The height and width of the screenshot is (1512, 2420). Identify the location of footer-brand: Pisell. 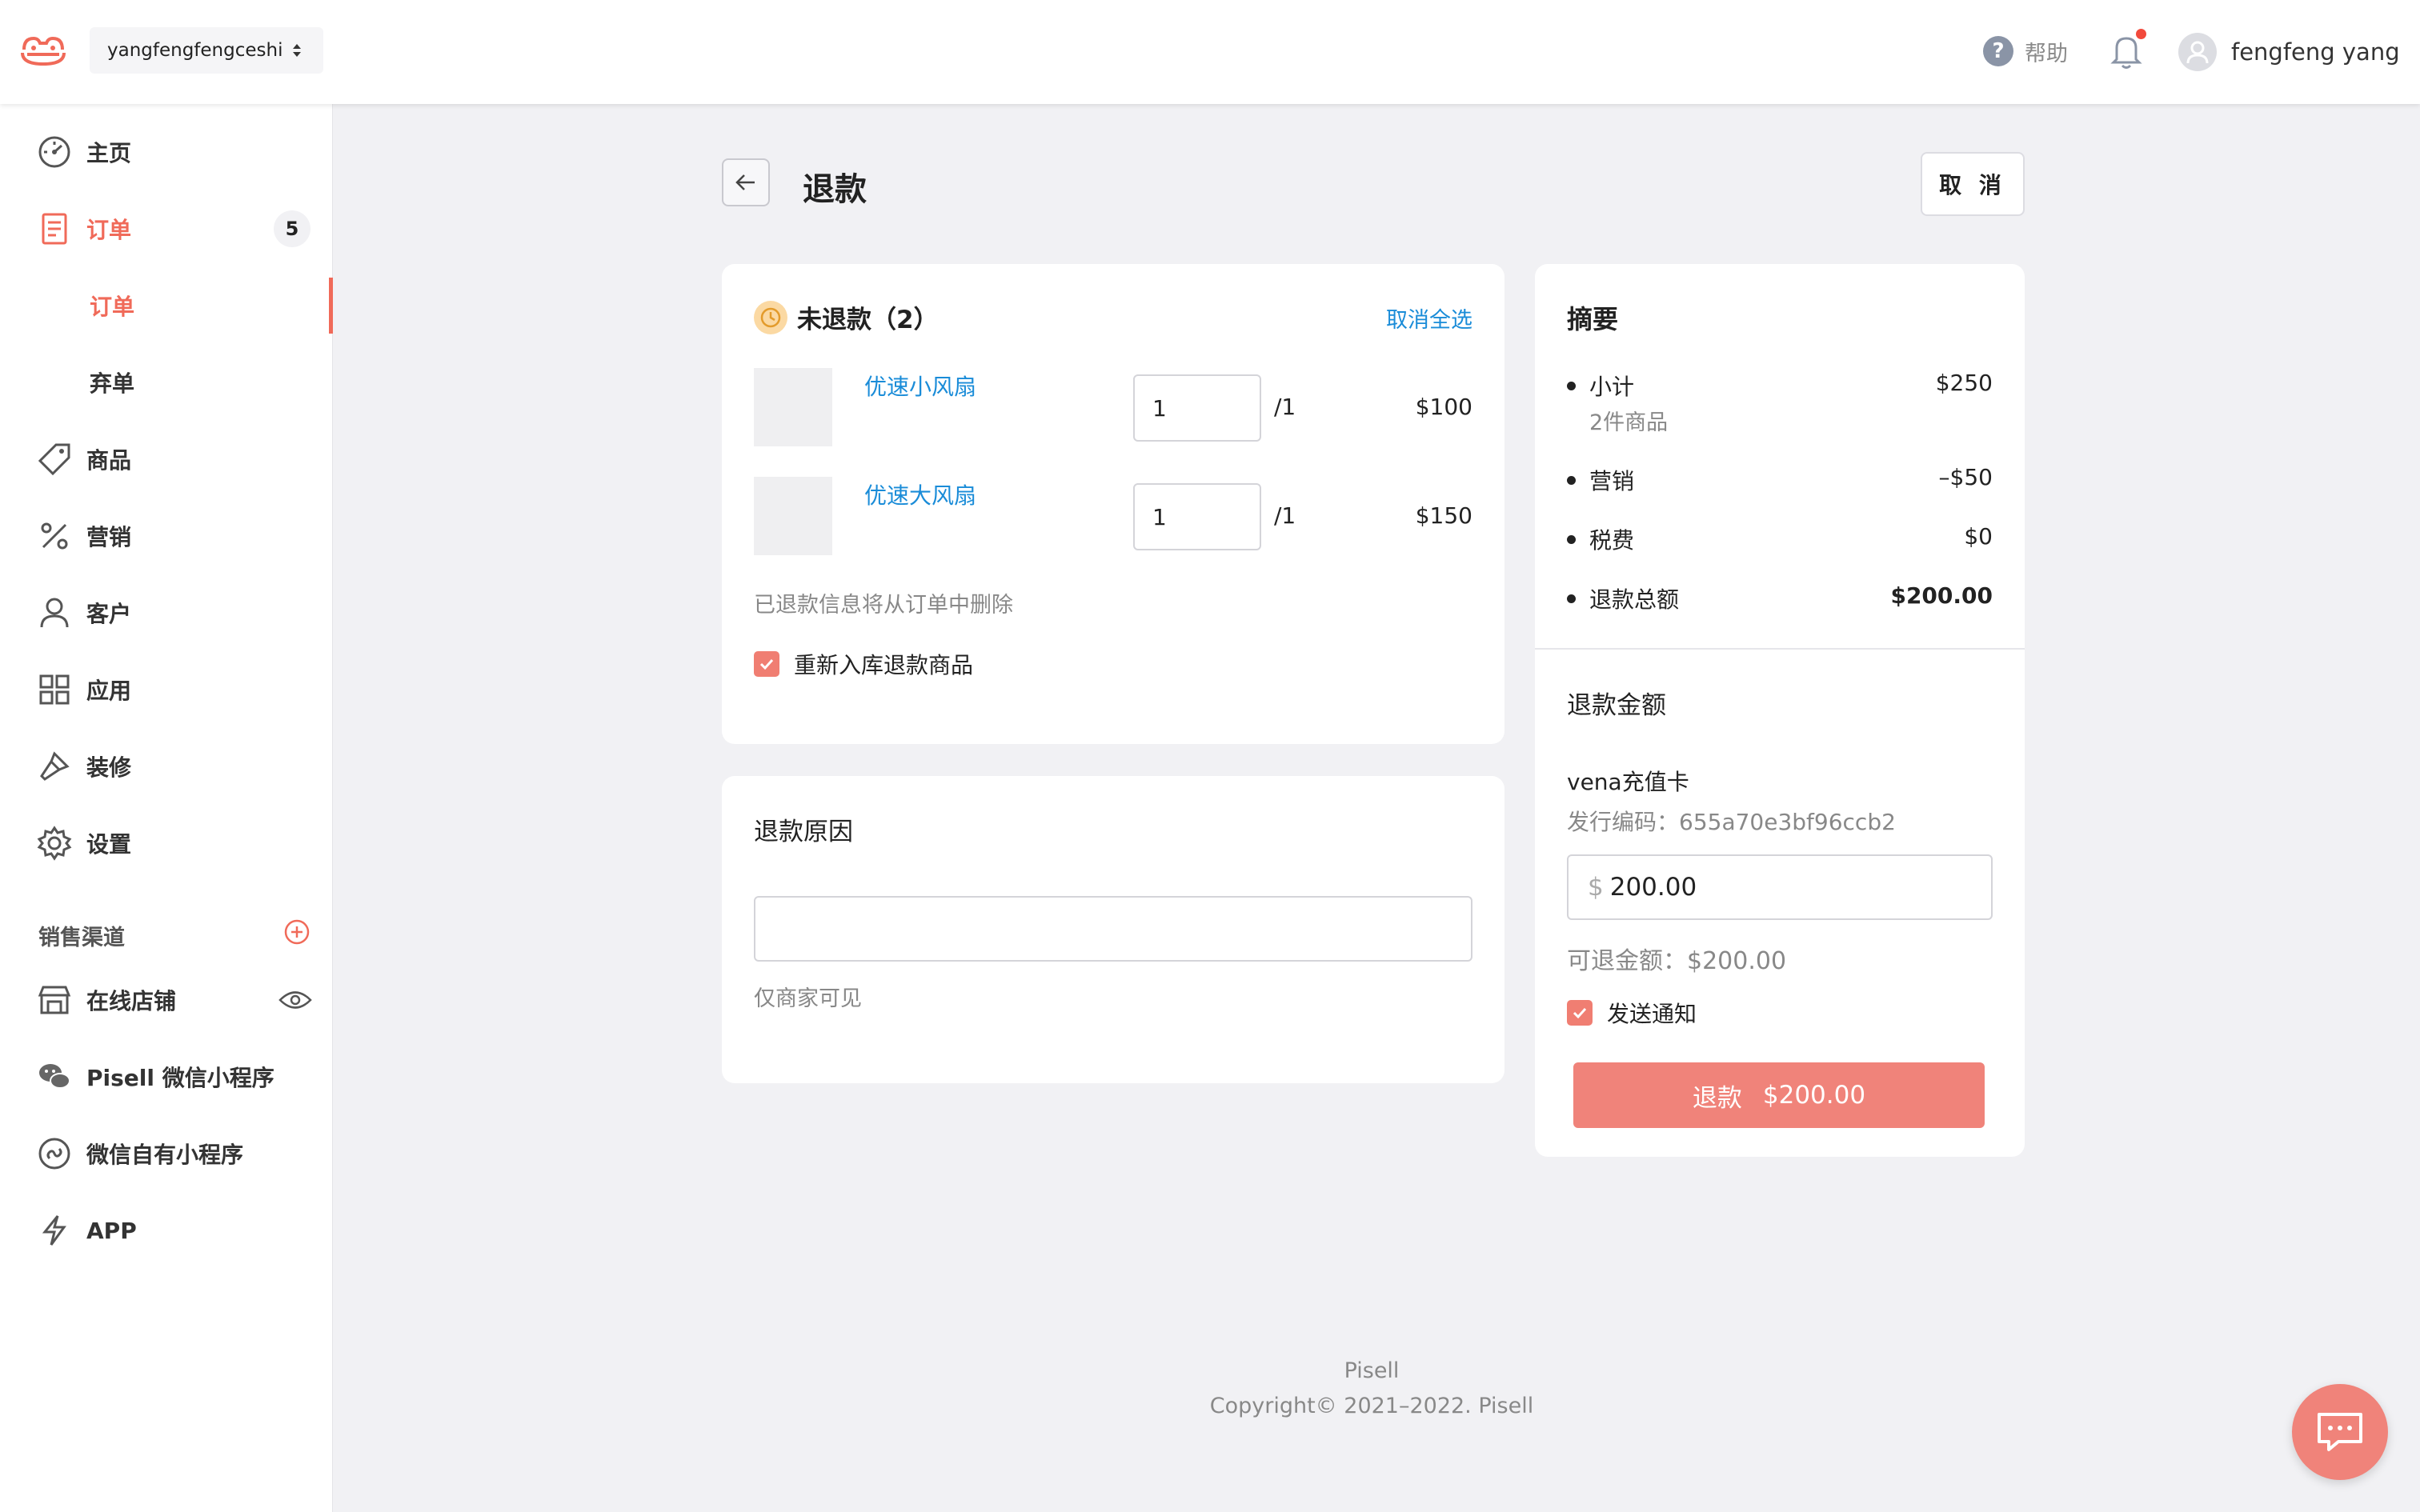
(1372, 1370).